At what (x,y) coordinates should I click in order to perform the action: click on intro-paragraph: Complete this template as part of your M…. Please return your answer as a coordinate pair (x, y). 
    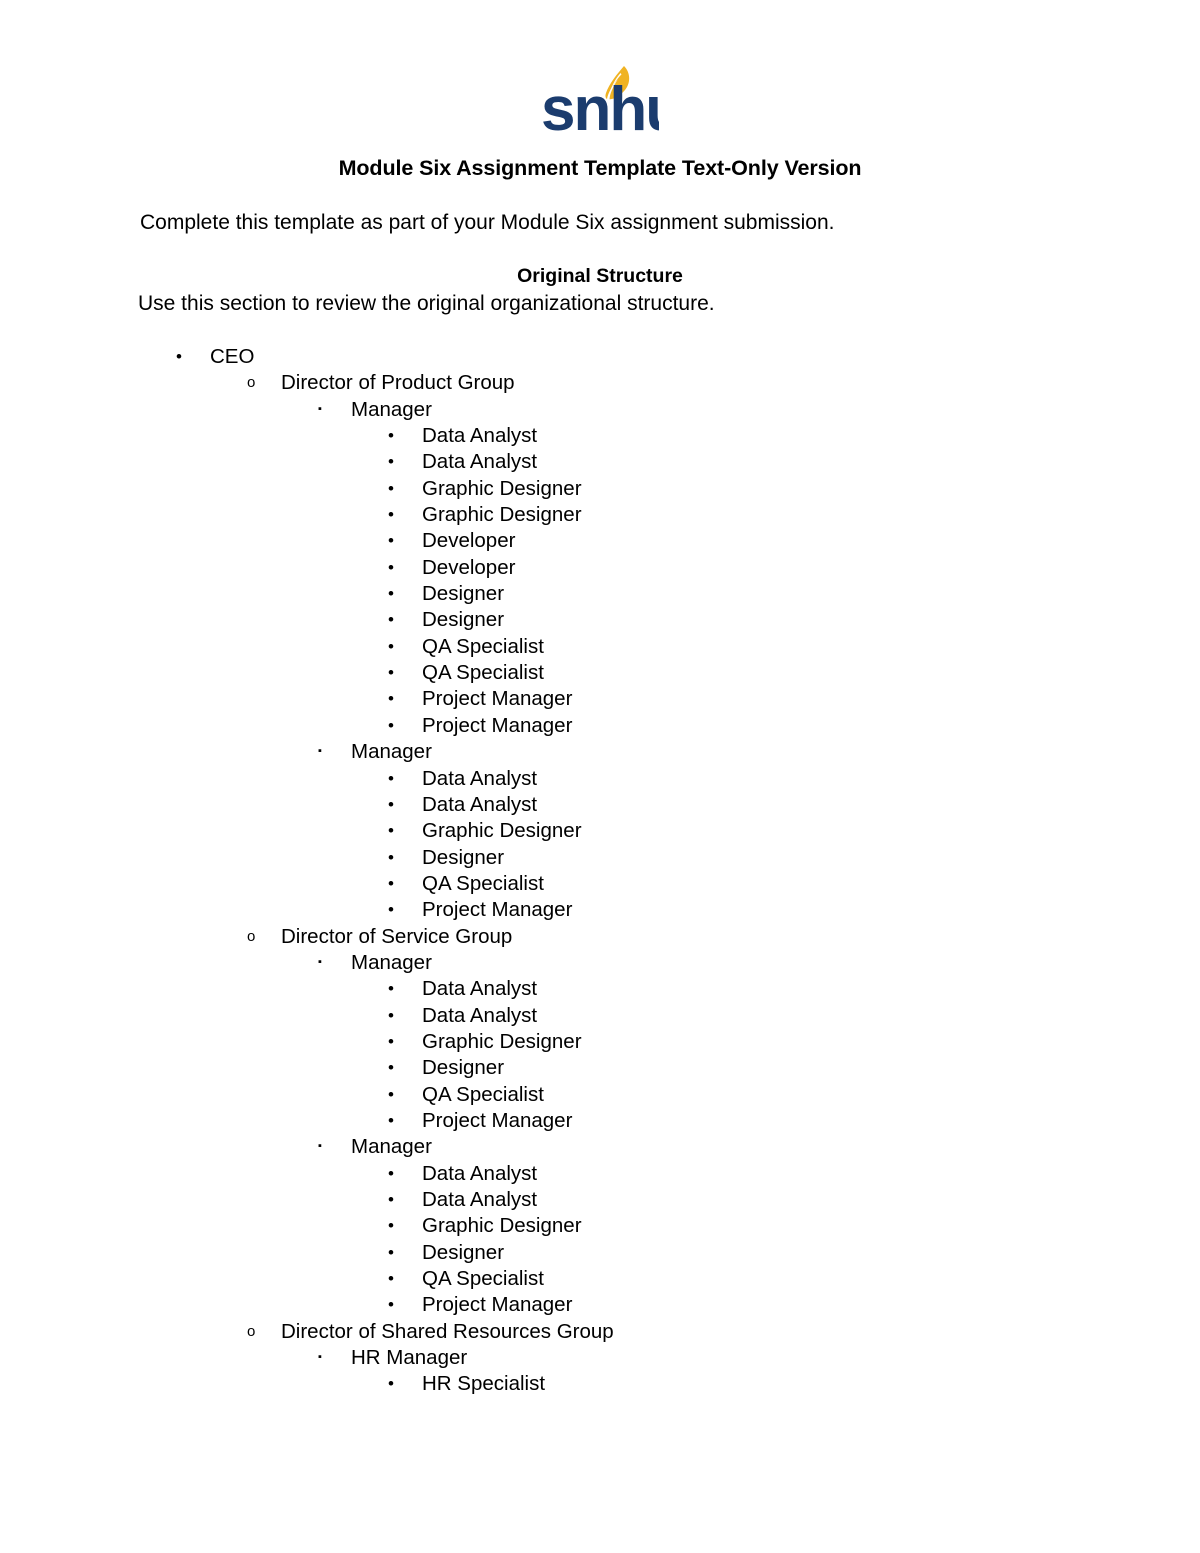
    Looking at the image, I should click on (487, 222).